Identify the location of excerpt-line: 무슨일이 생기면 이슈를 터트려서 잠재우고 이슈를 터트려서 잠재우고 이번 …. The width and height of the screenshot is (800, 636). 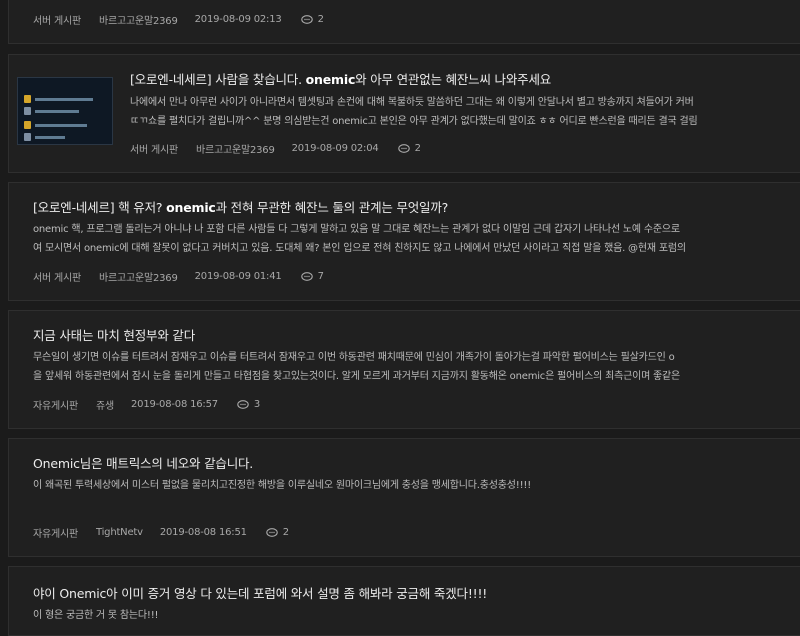
(354, 357).